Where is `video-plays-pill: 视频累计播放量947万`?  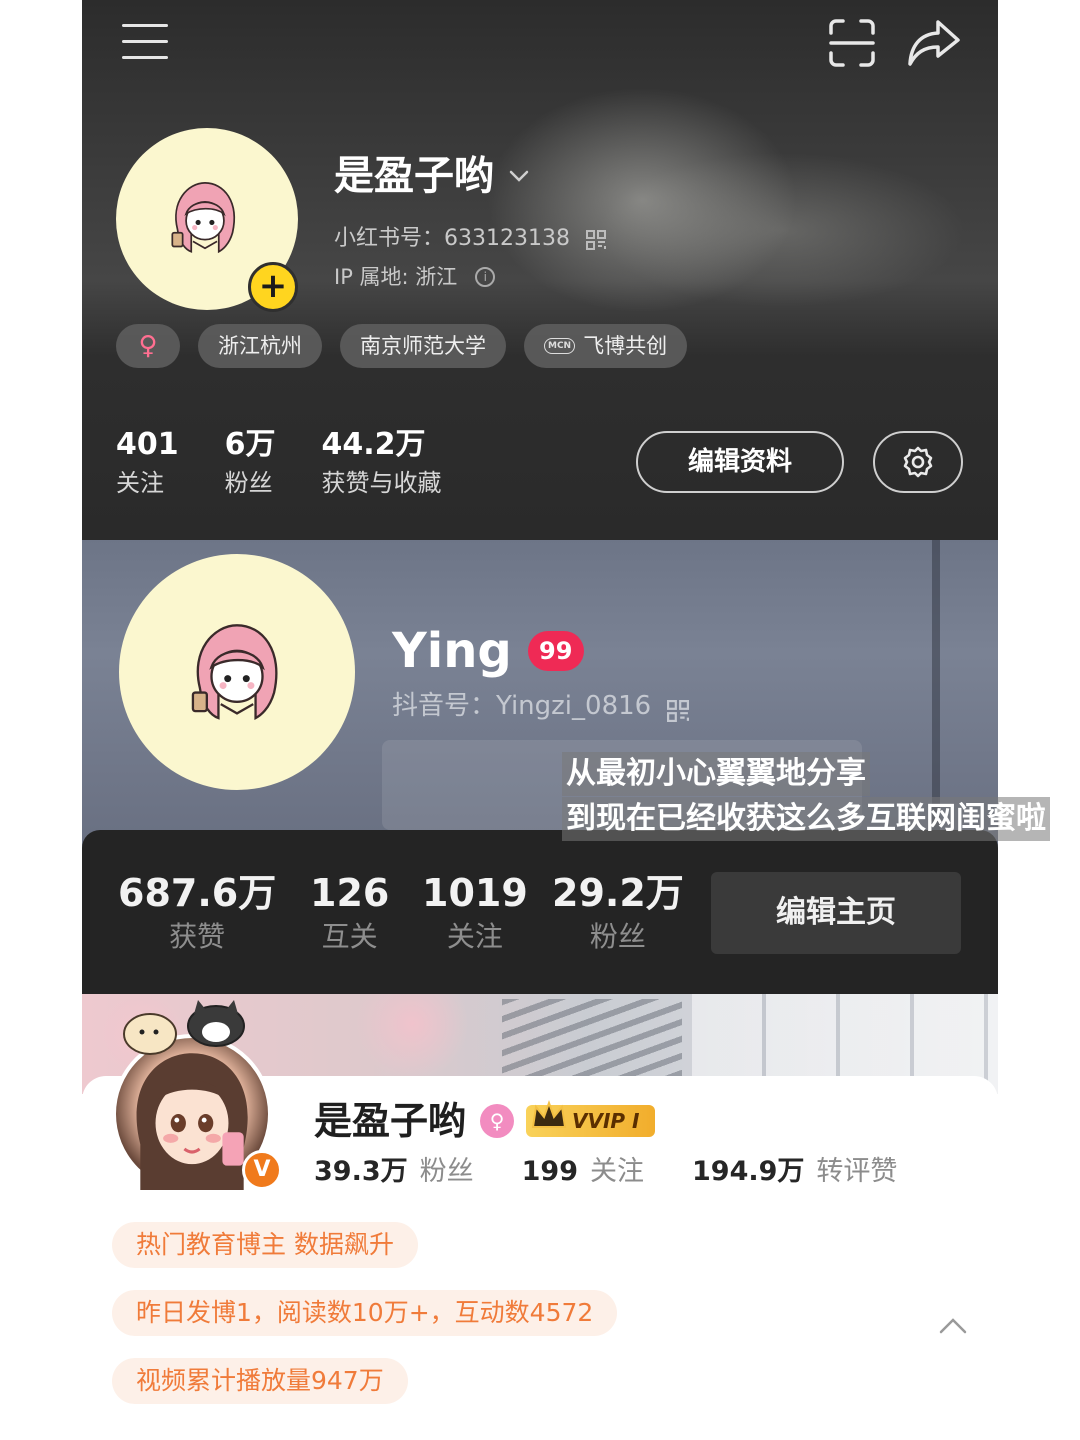
video-plays-pill: 视频累计播放量947万 is located at coordinates (260, 1381).